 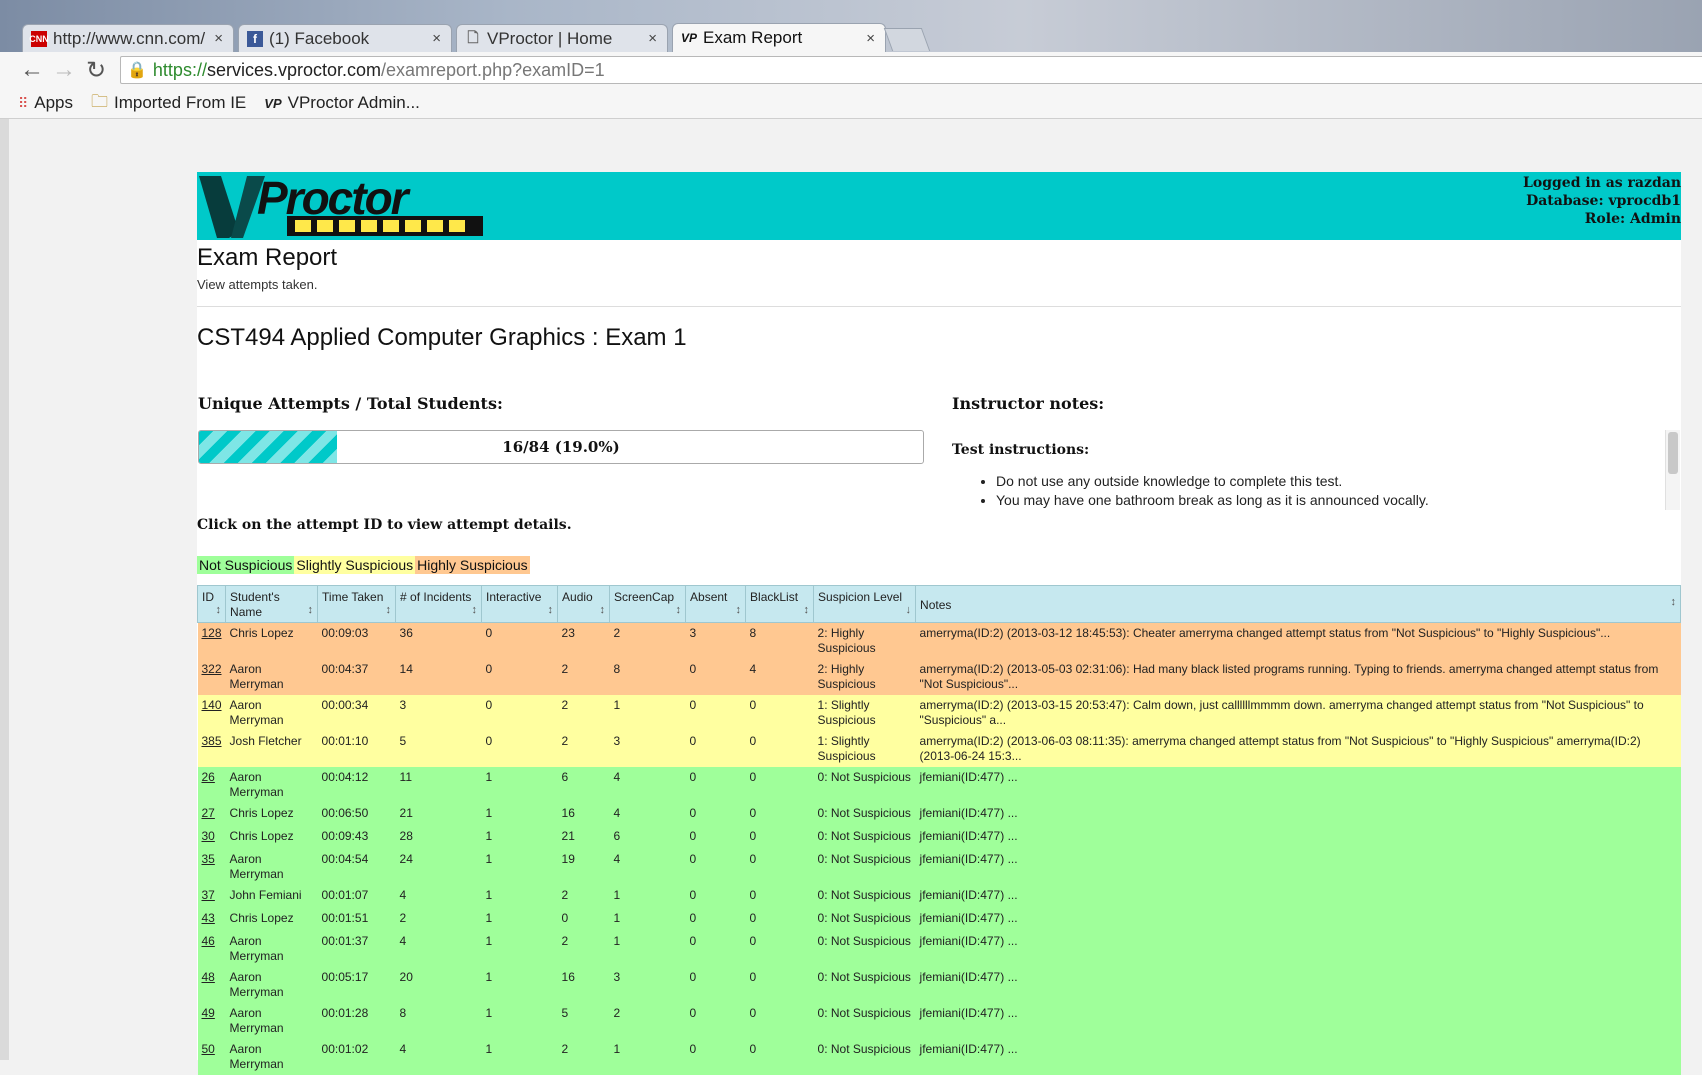 I want to click on cell-incidents: 4, so click(x=439, y=1057).